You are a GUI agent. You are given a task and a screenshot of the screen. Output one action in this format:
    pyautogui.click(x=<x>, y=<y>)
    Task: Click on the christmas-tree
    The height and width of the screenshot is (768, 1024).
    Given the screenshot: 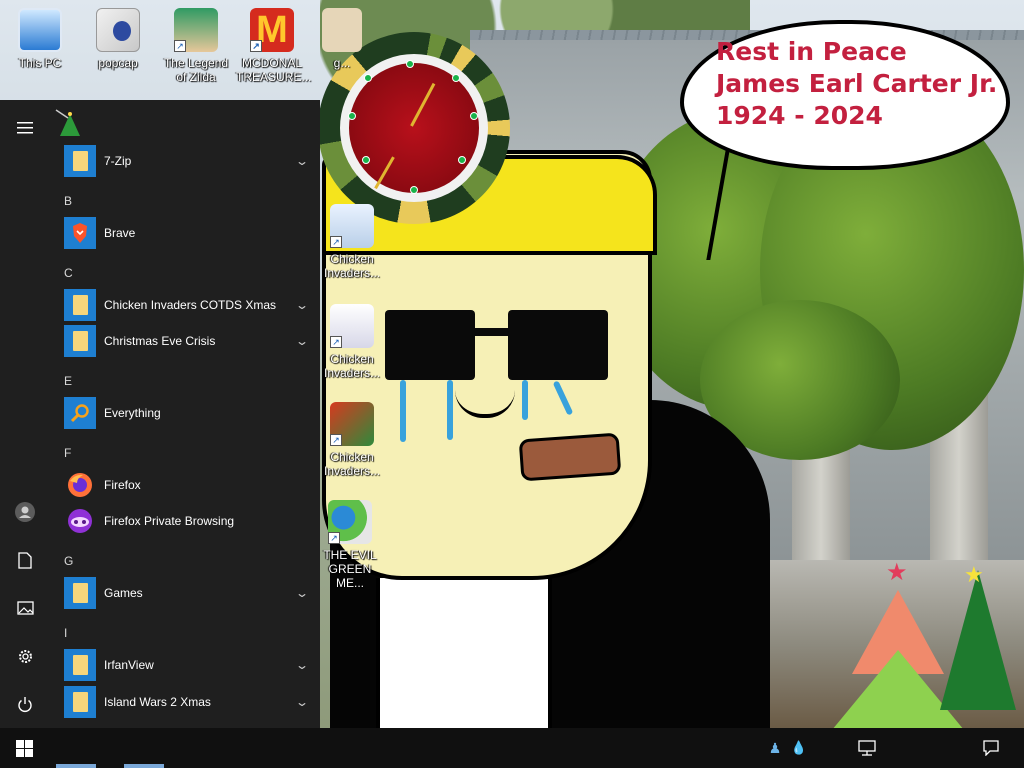 What is the action you would take?
    pyautogui.click(x=978, y=640)
    